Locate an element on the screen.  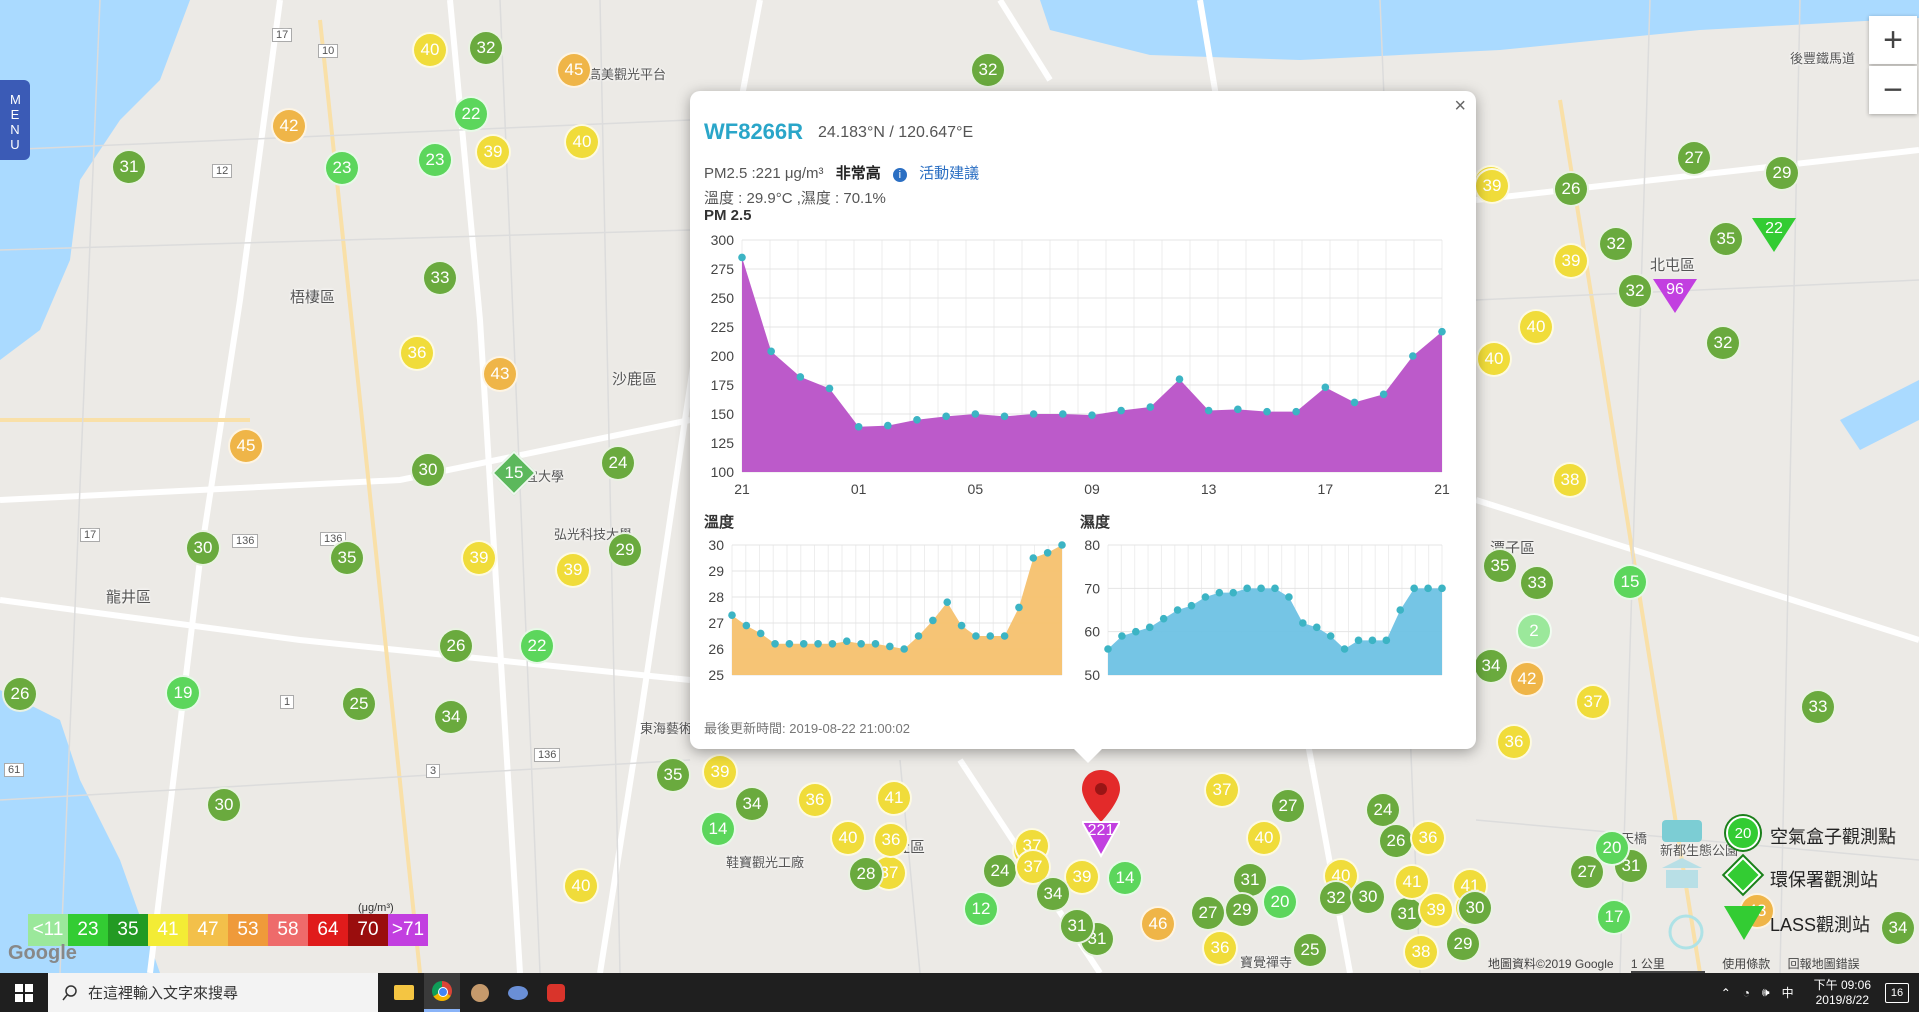
network-icon: ◔ is located at coordinates (1746, 993).